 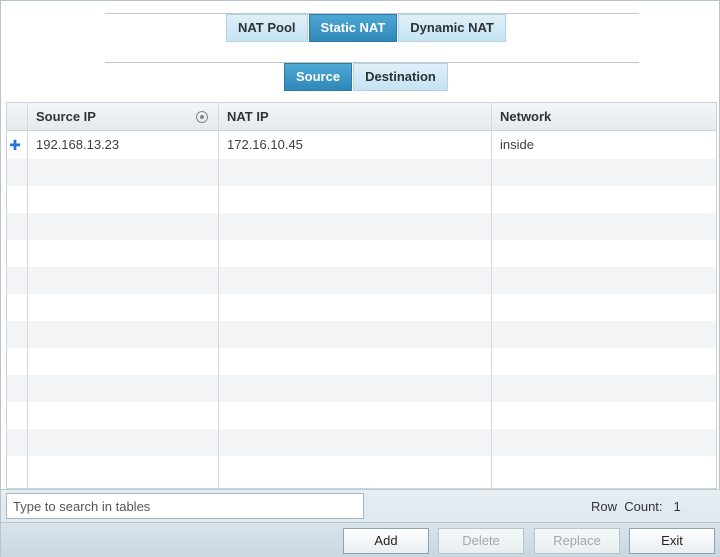 I want to click on table-header: Source IP NAT IP Network, so click(x=361, y=117).